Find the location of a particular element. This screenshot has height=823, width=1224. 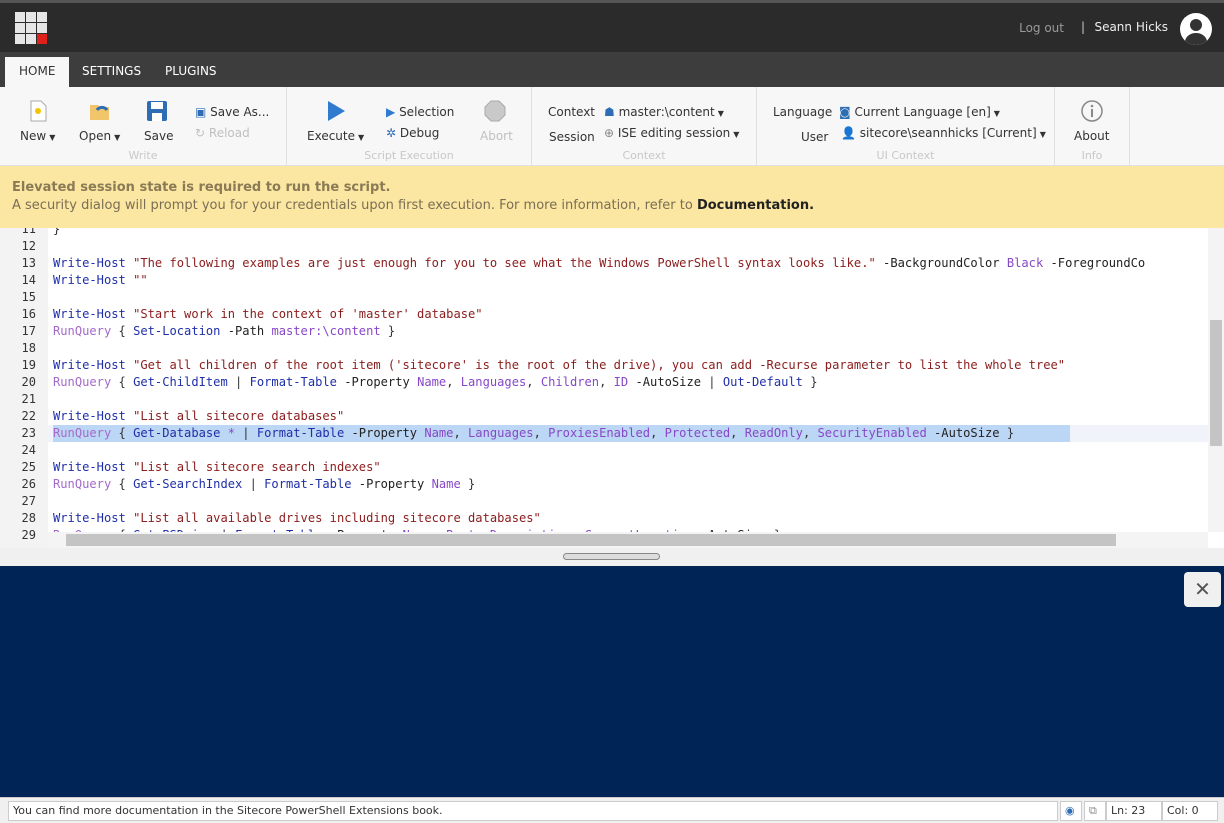

top-bar: Log out | Seann Hicks is located at coordinates (612, 26).